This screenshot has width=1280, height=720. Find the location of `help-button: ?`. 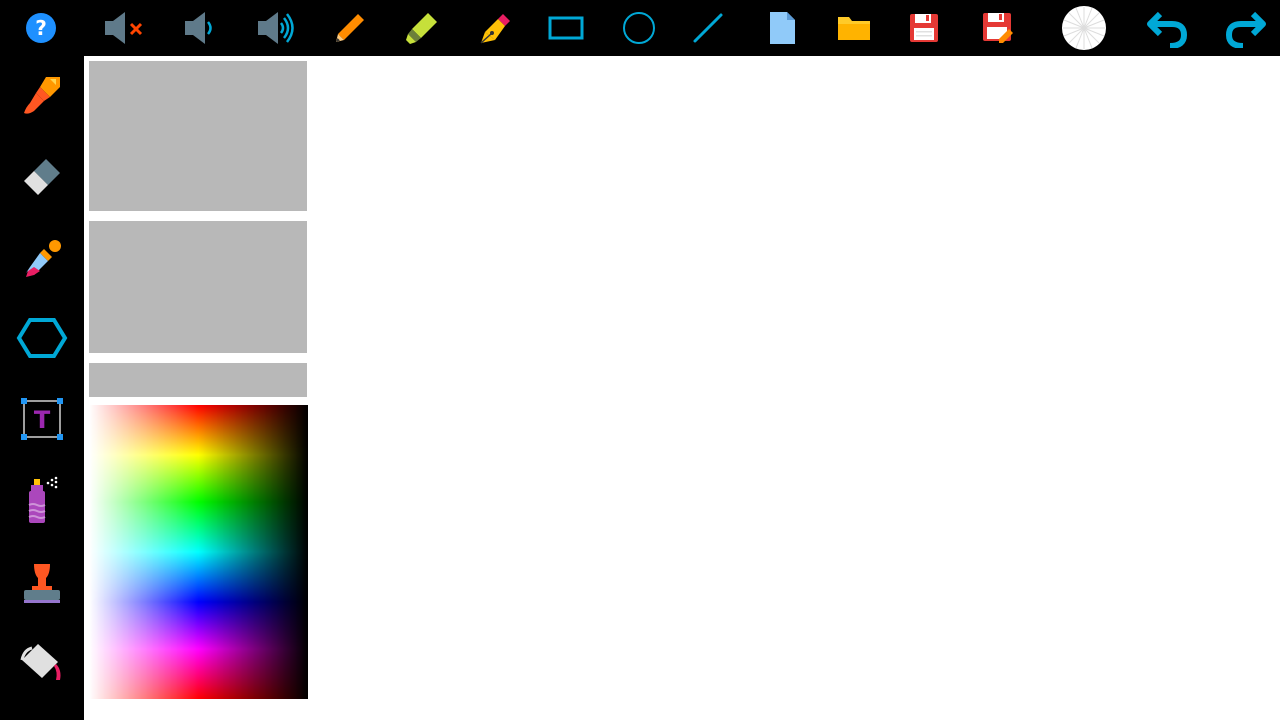

help-button: ? is located at coordinates (41, 28).